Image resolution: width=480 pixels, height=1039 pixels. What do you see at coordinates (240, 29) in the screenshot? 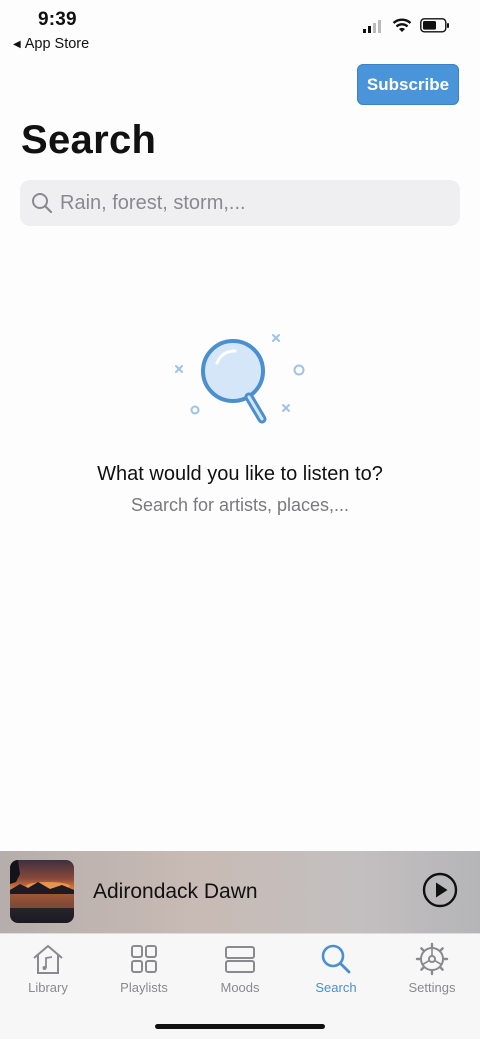
I see `status-bar: 9:39 ◀ App Store` at bounding box center [240, 29].